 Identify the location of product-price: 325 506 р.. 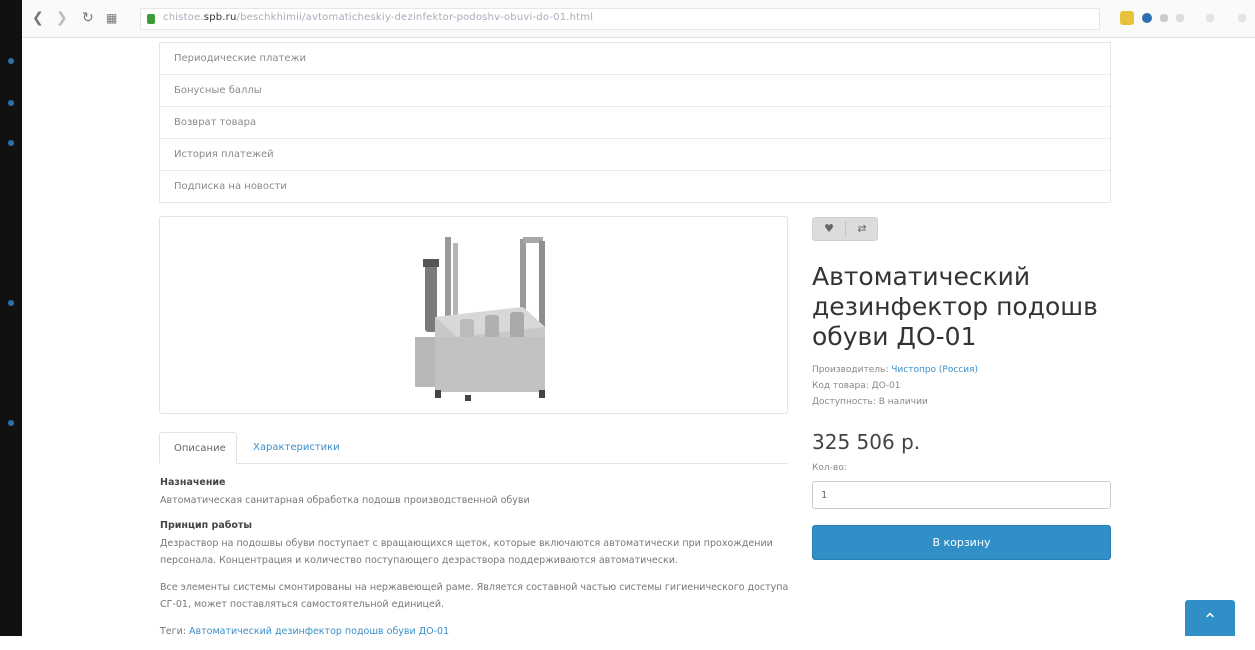
(866, 442).